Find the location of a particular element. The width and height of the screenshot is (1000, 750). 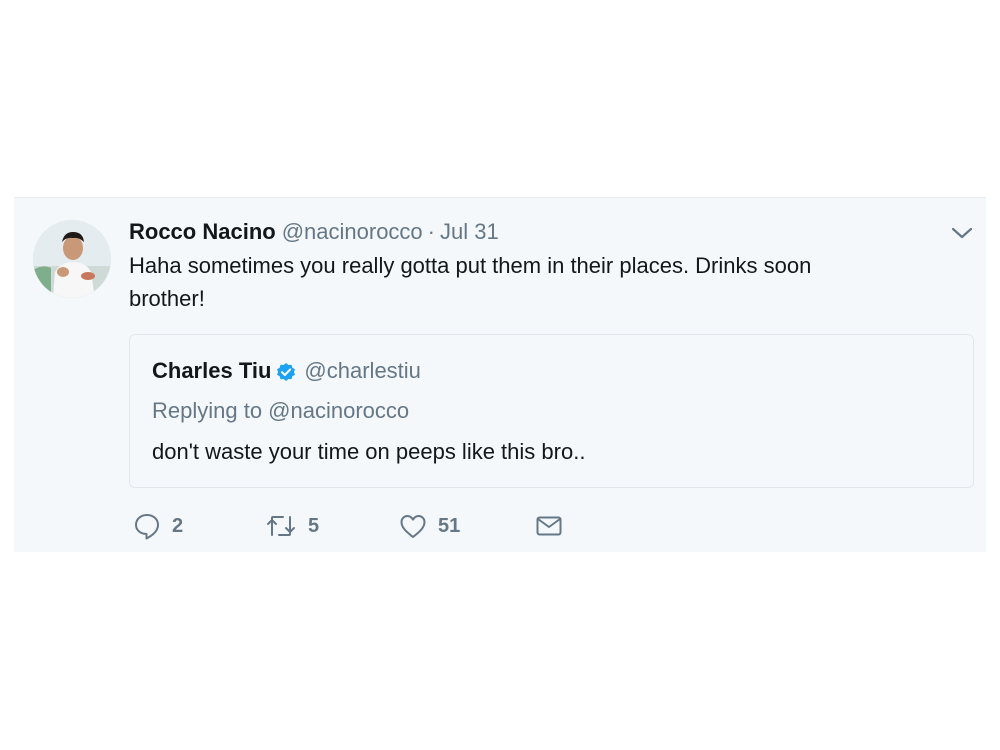

envelope-icon is located at coordinates (549, 526).